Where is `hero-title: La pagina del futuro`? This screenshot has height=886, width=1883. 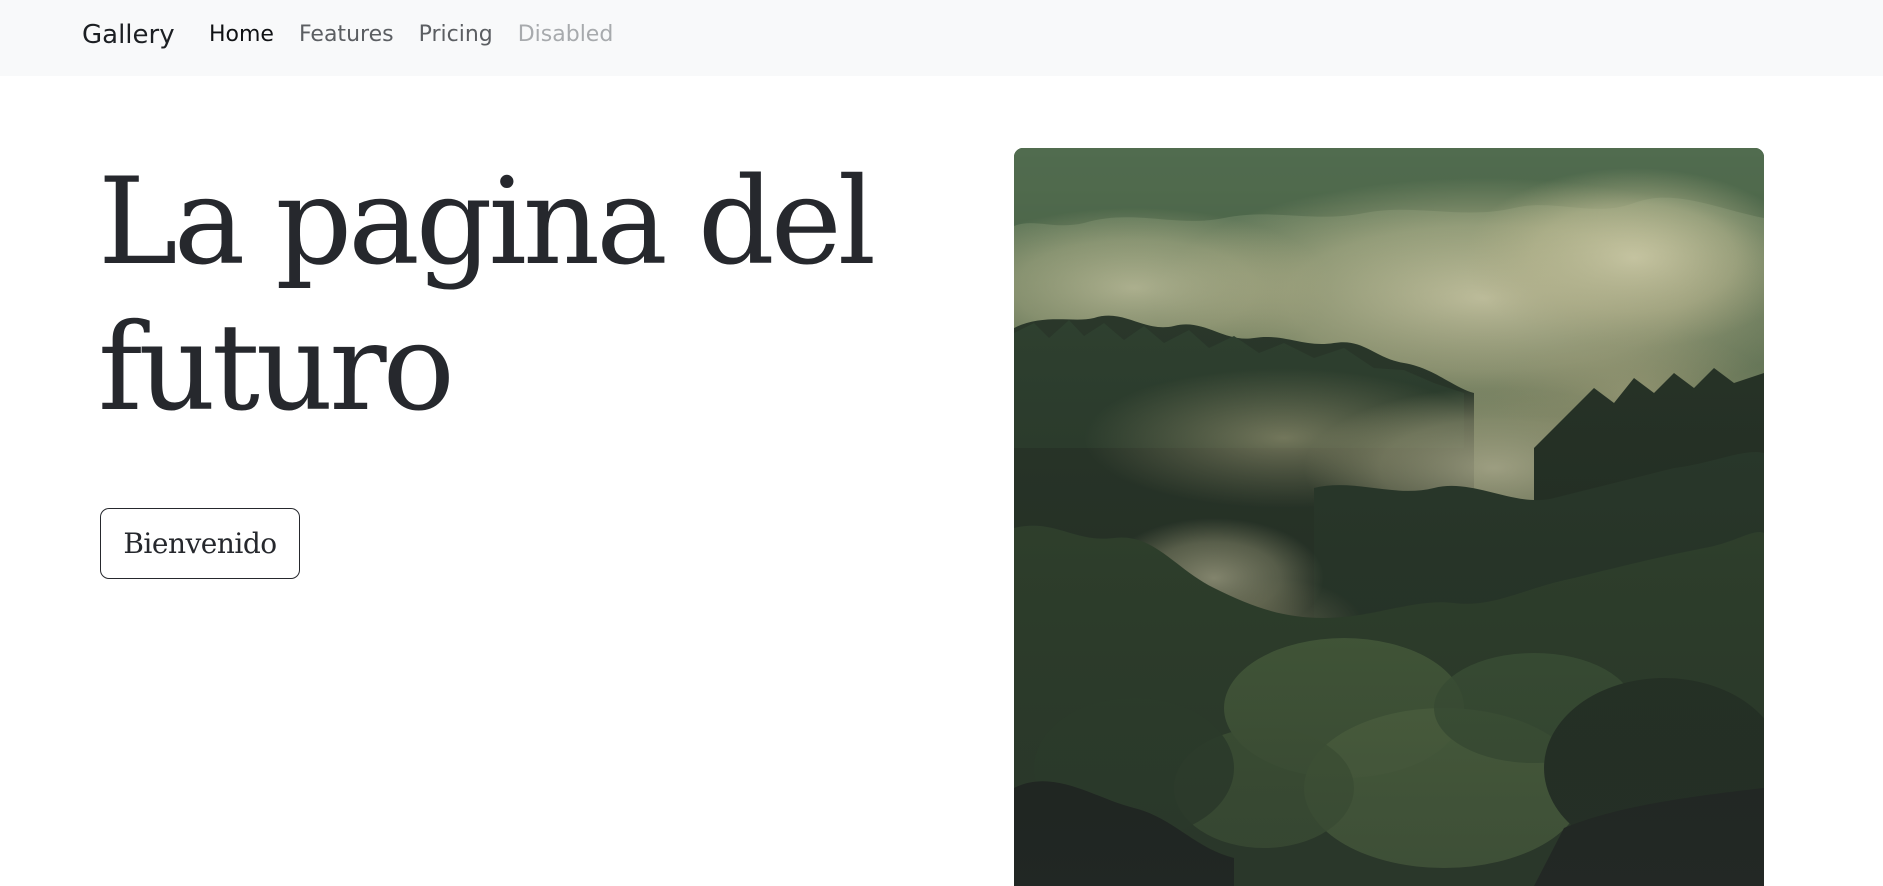
hero-title: La pagina del futuro is located at coordinates (487, 295).